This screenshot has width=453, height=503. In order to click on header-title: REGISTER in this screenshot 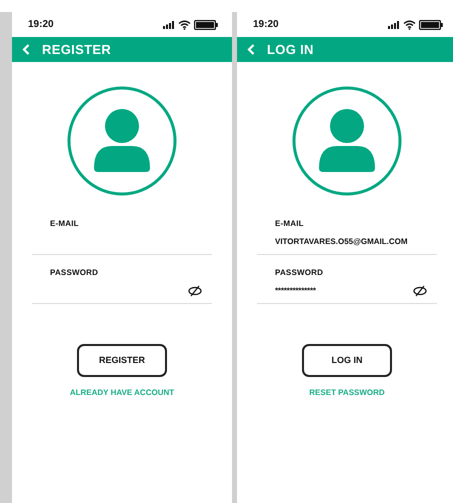, I will do `click(77, 49)`.